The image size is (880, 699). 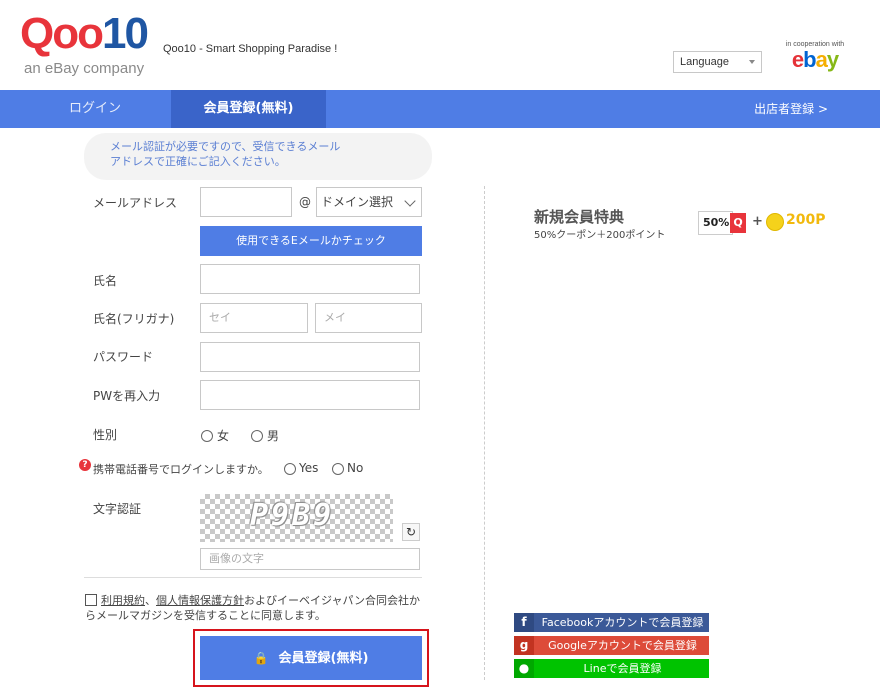 What do you see at coordinates (323, 658) in the screenshot?
I see `register-submit-label: 会員登録(無料)` at bounding box center [323, 658].